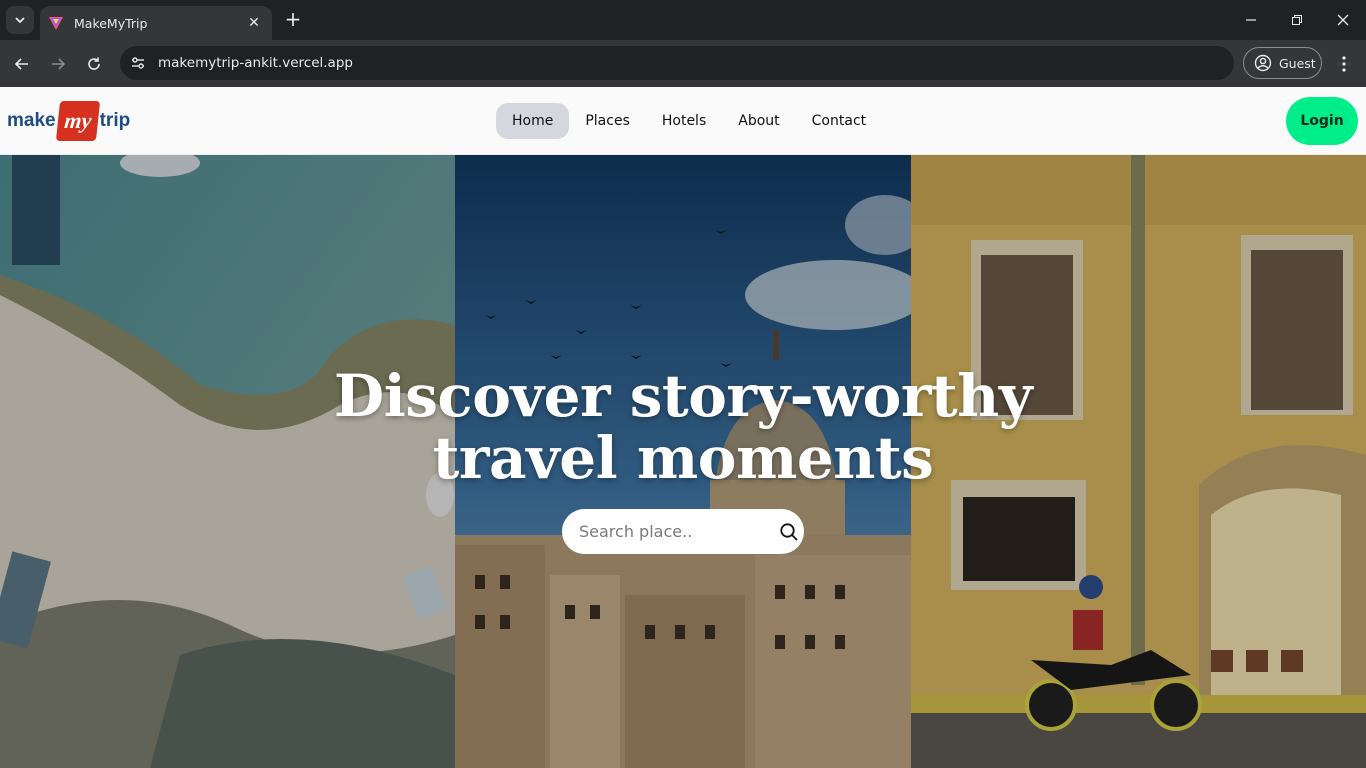 The image size is (1366, 768). I want to click on site-info-button, so click(138, 63).